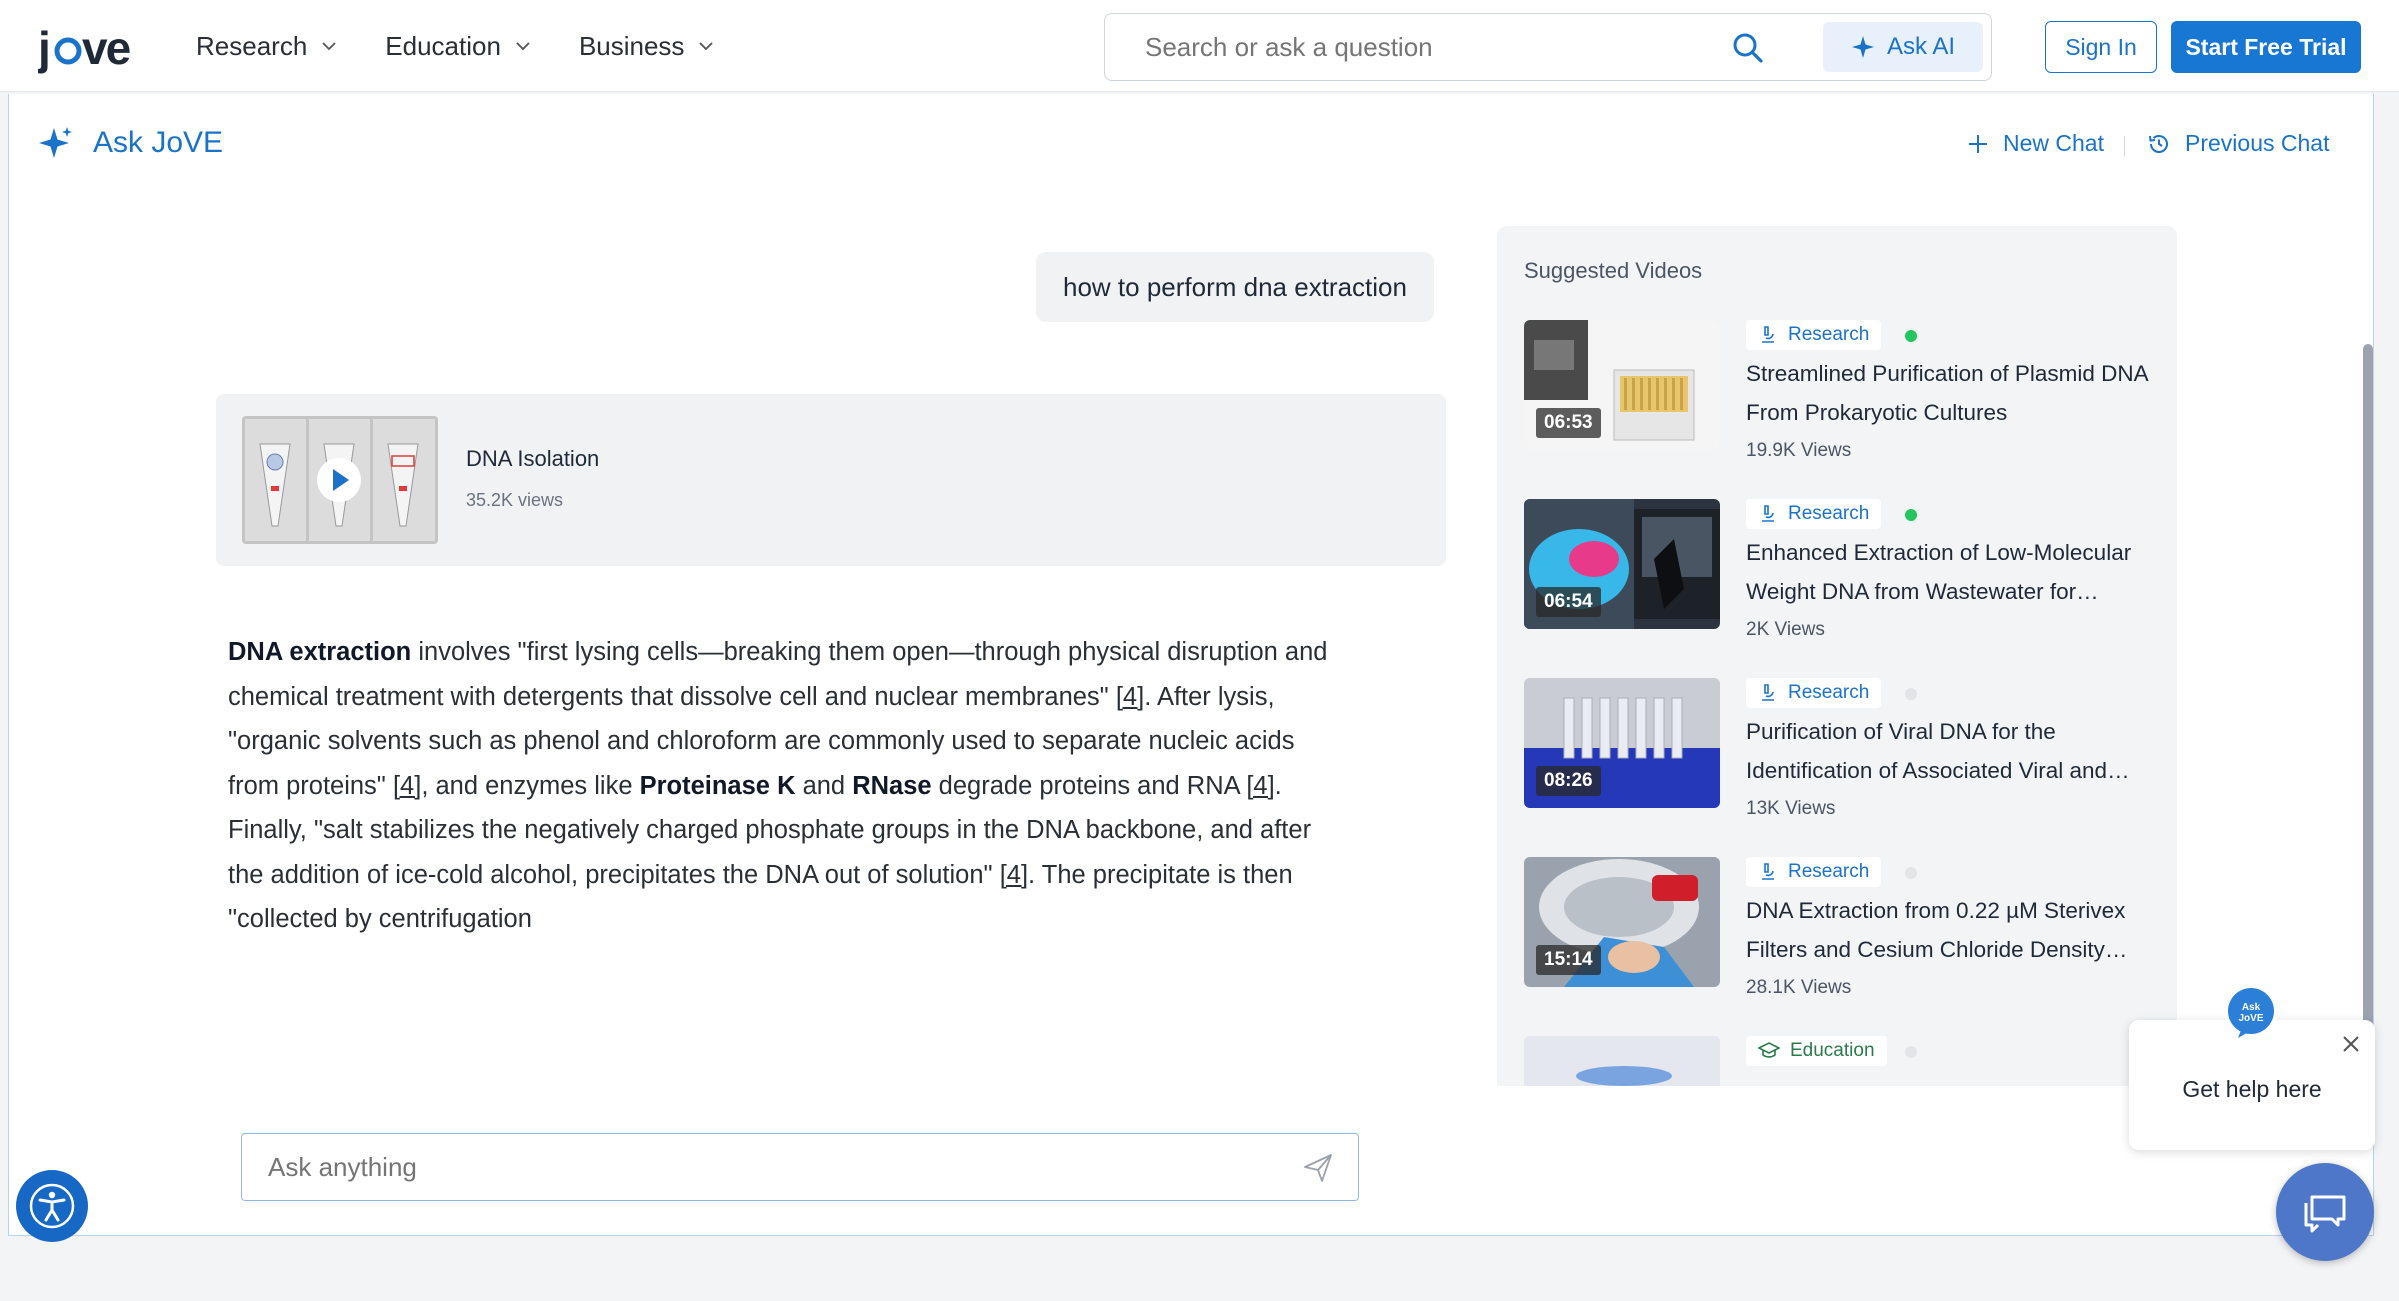  I want to click on chat-input-box, so click(800, 1167).